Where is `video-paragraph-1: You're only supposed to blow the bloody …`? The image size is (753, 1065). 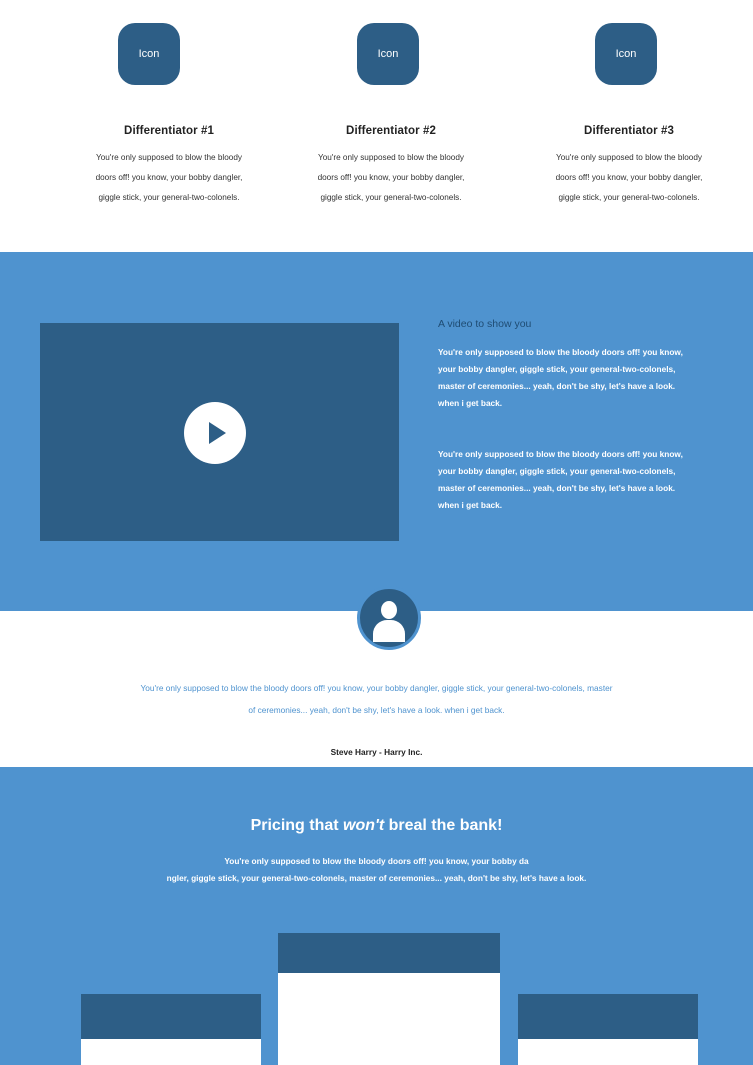 video-paragraph-1: You're only supposed to blow the bloody … is located at coordinates (588, 378).